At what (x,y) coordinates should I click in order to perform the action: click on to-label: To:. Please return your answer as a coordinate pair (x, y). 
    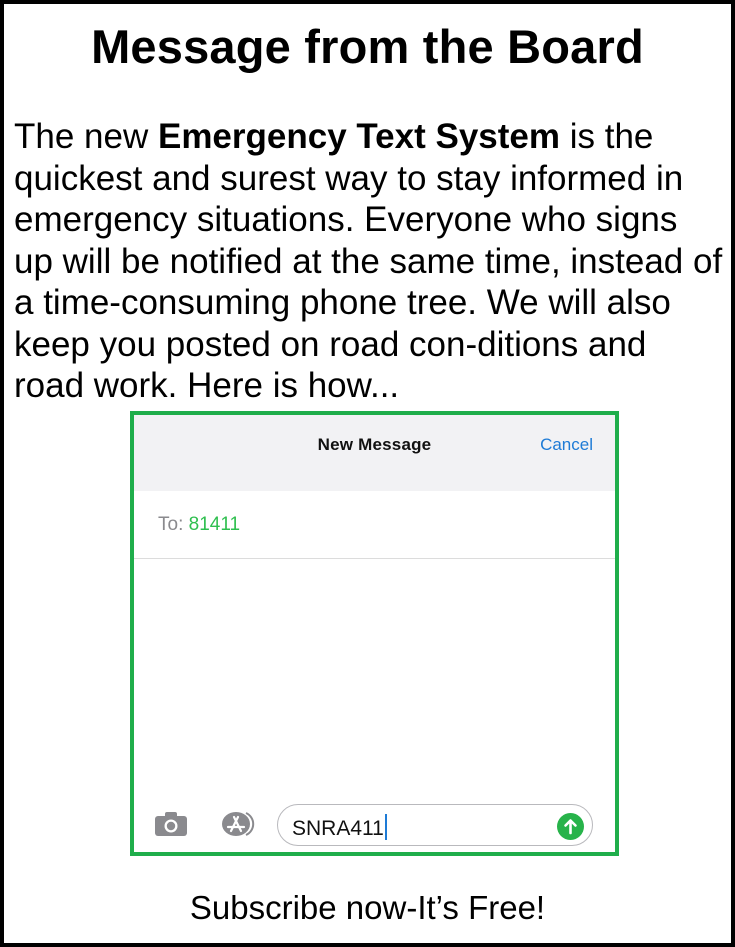
    Looking at the image, I should click on (173, 524).